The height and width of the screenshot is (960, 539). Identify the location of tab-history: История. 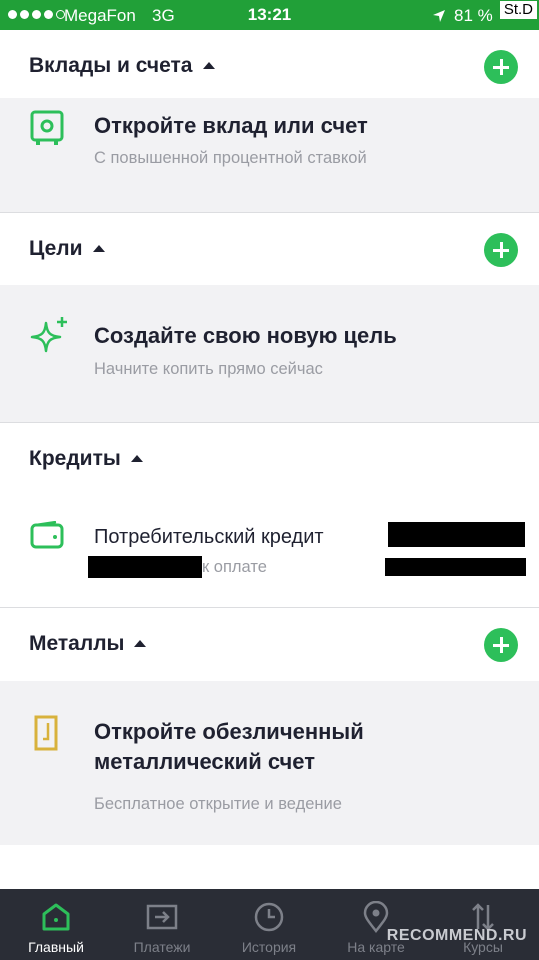
(269, 924).